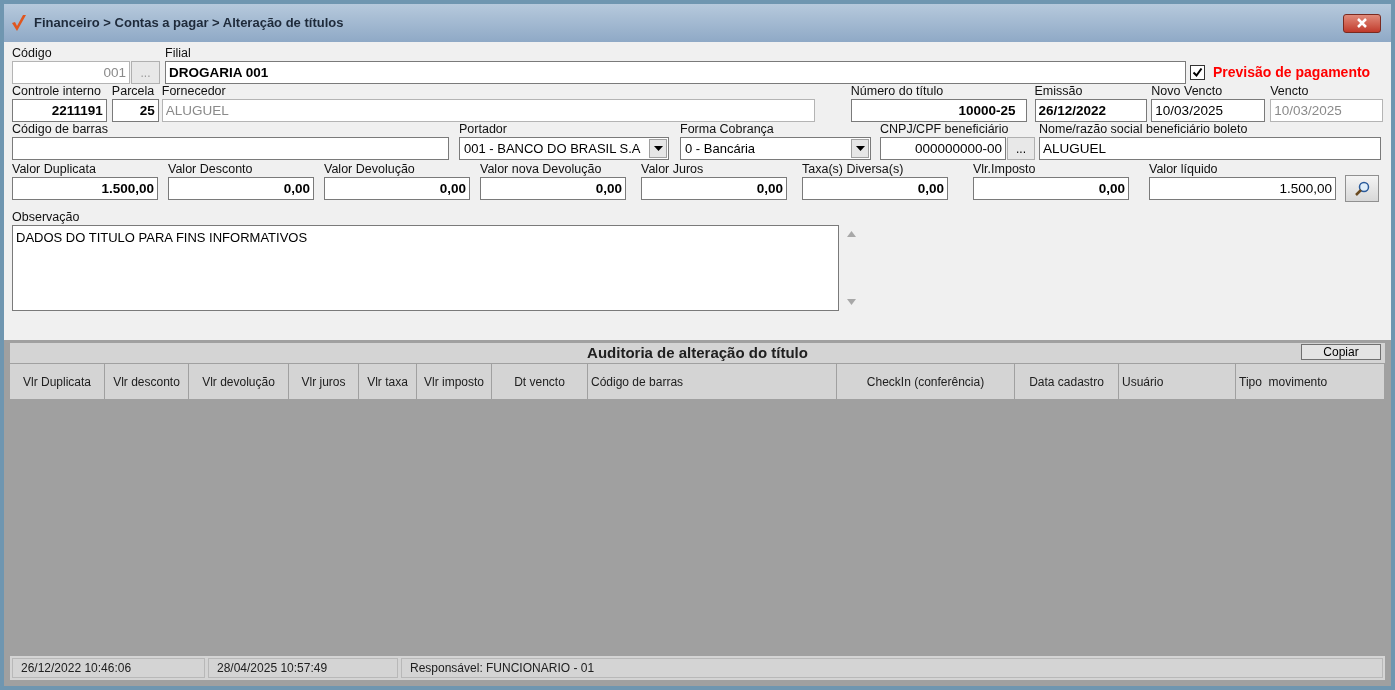 The image size is (1395, 690). I want to click on field-label: Nome/razão social beneficiário boleto, so click(1143, 129).